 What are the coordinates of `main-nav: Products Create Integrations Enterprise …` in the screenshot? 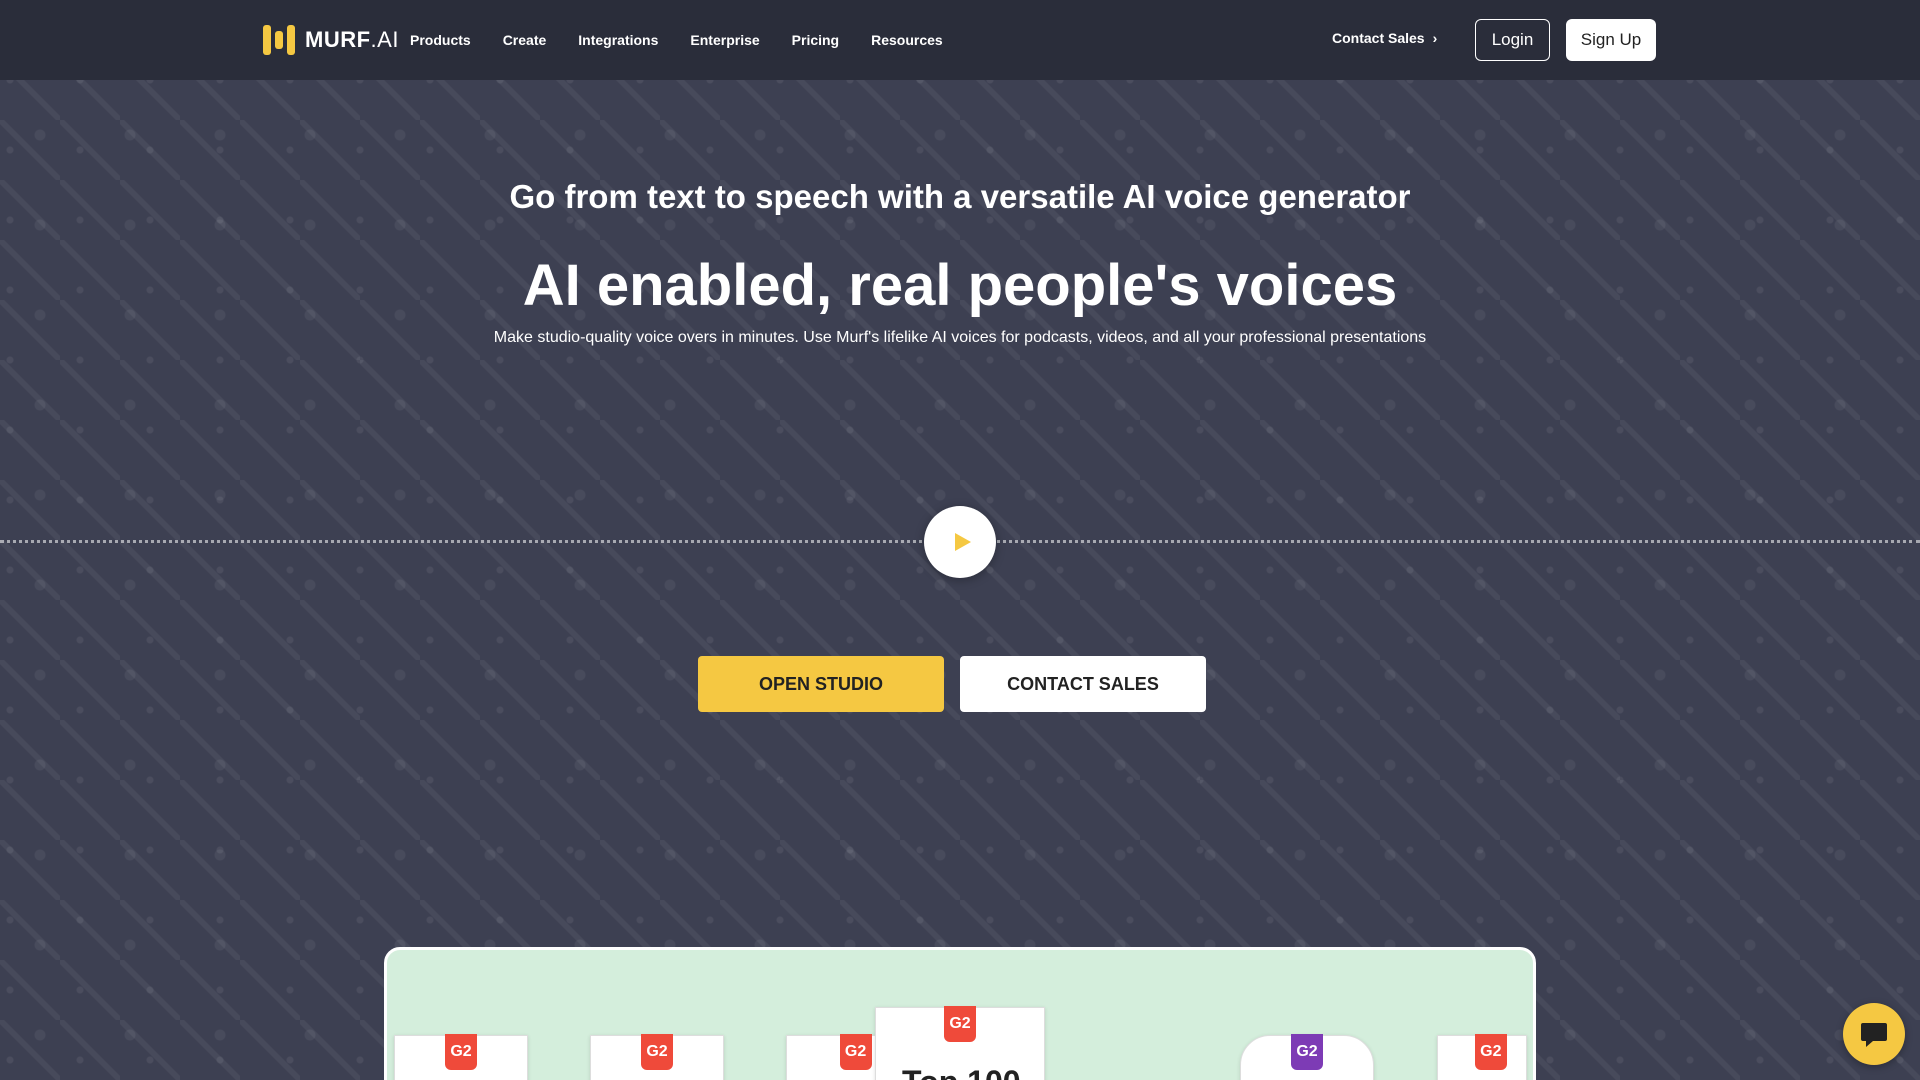 It's located at (692, 40).